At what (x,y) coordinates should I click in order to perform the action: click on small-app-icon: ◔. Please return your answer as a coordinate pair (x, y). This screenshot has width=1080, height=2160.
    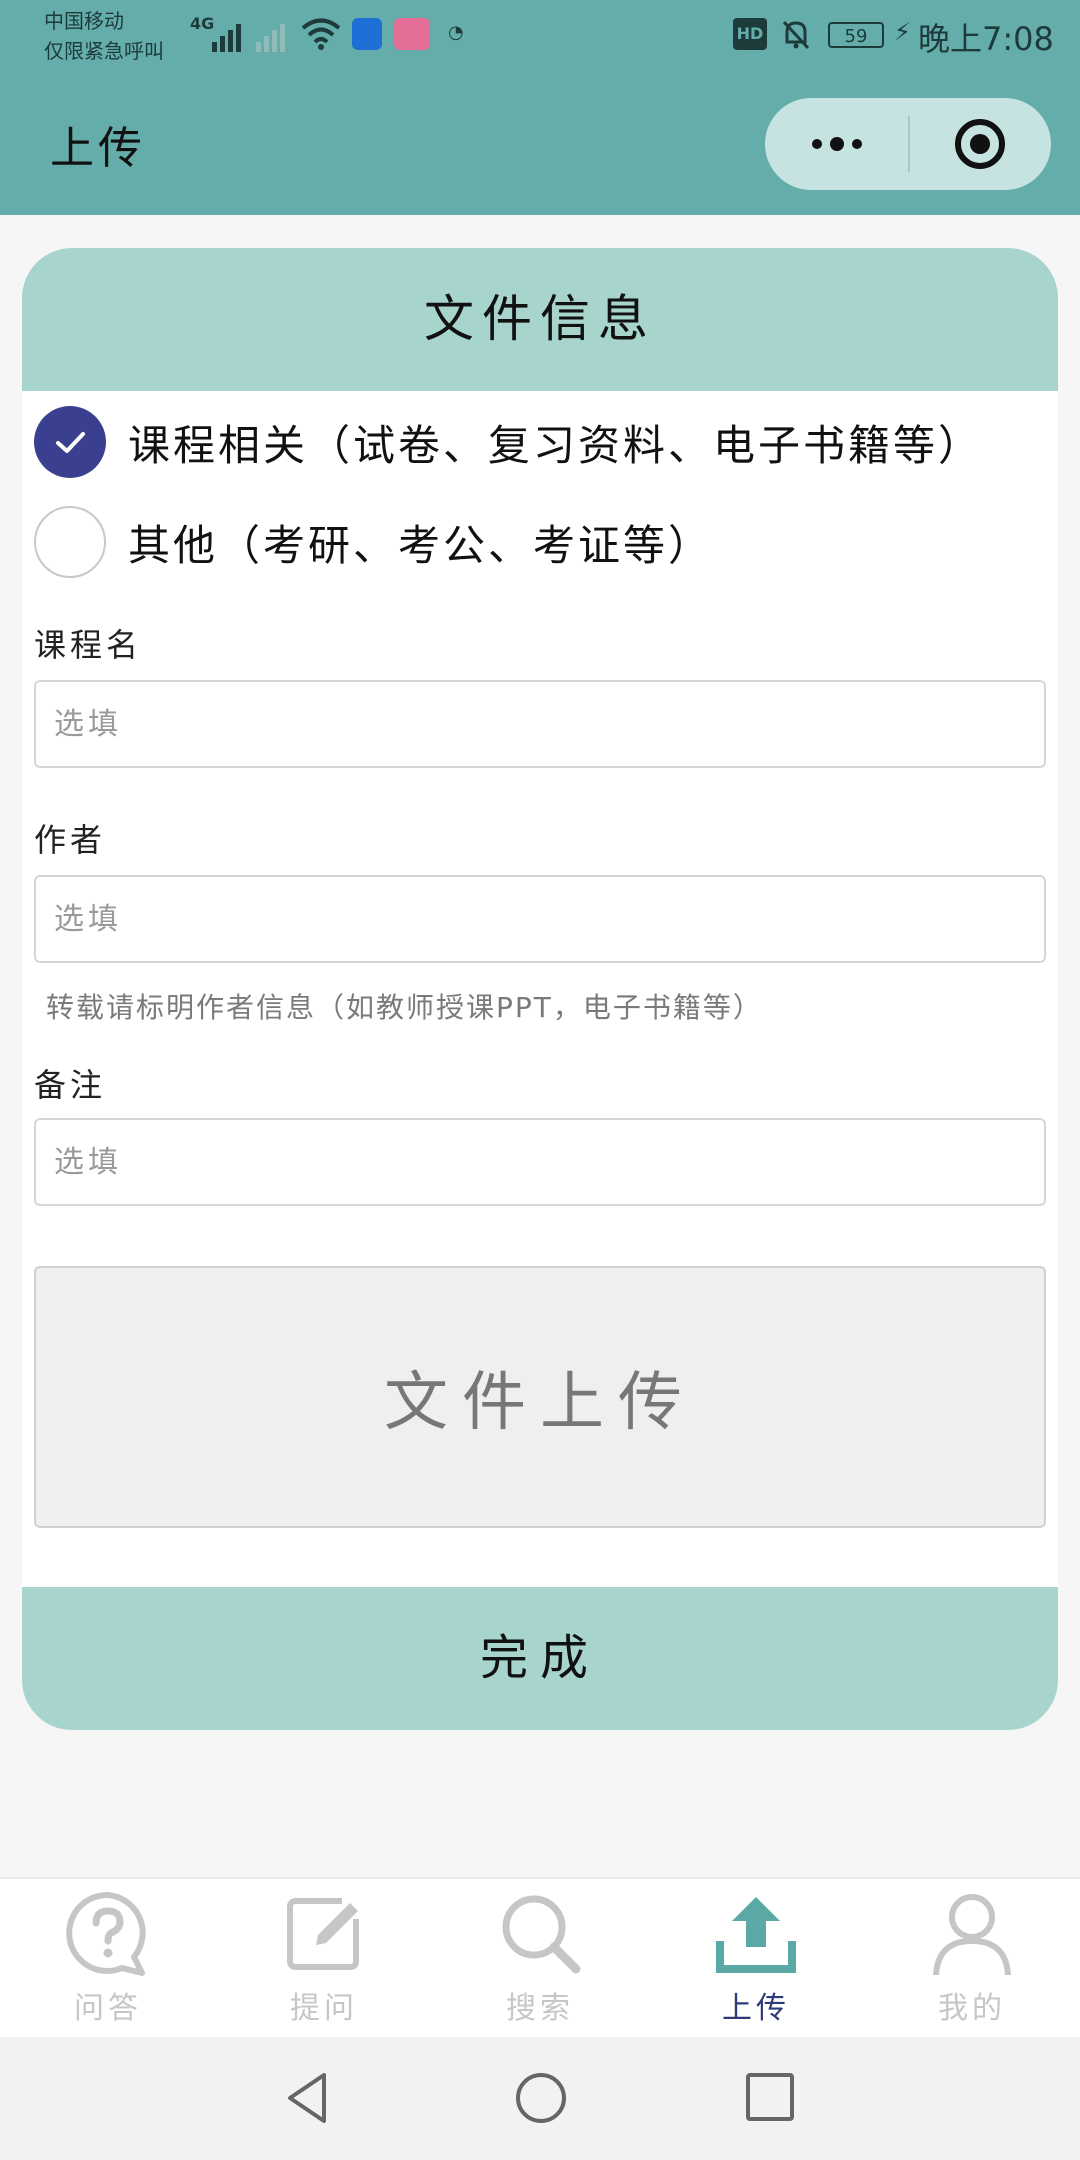
    Looking at the image, I should click on (456, 32).